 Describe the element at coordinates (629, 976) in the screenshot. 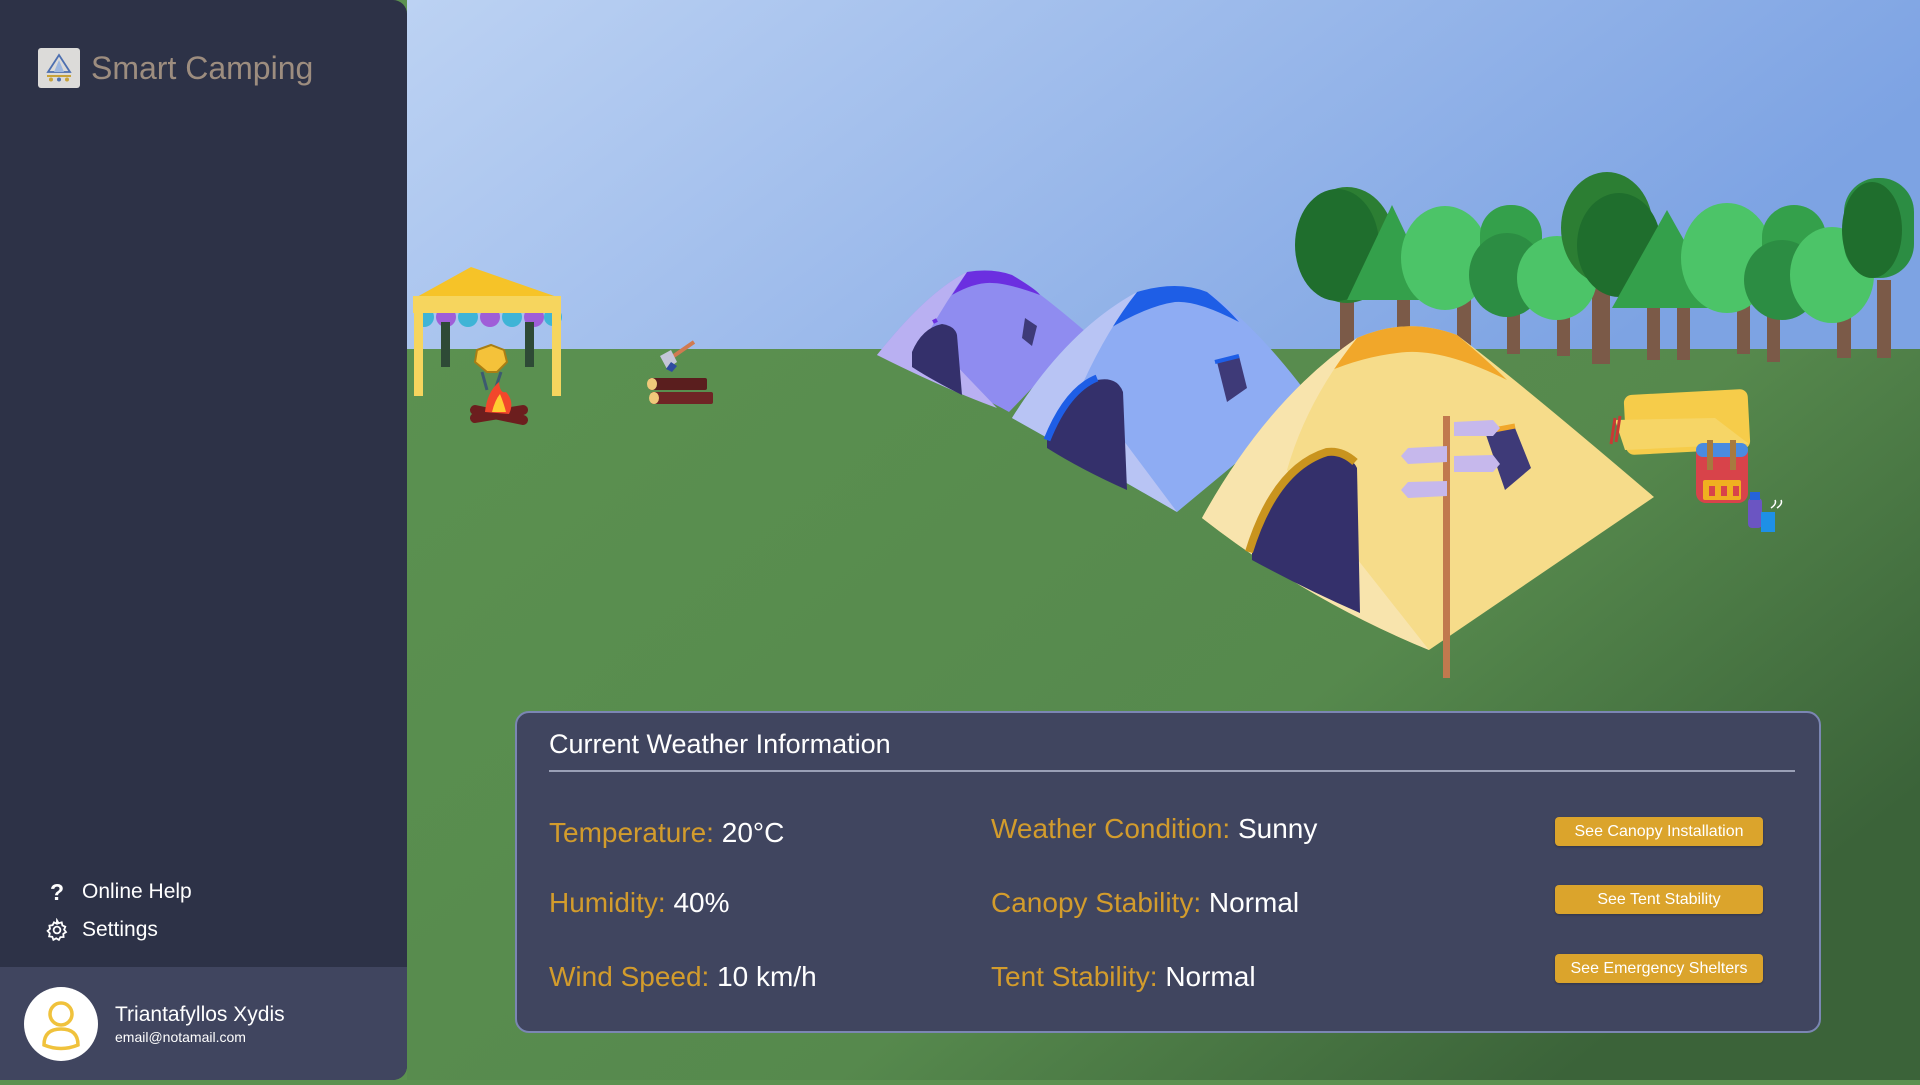

I see `wind-speed-label: Wind Speed:` at that location.